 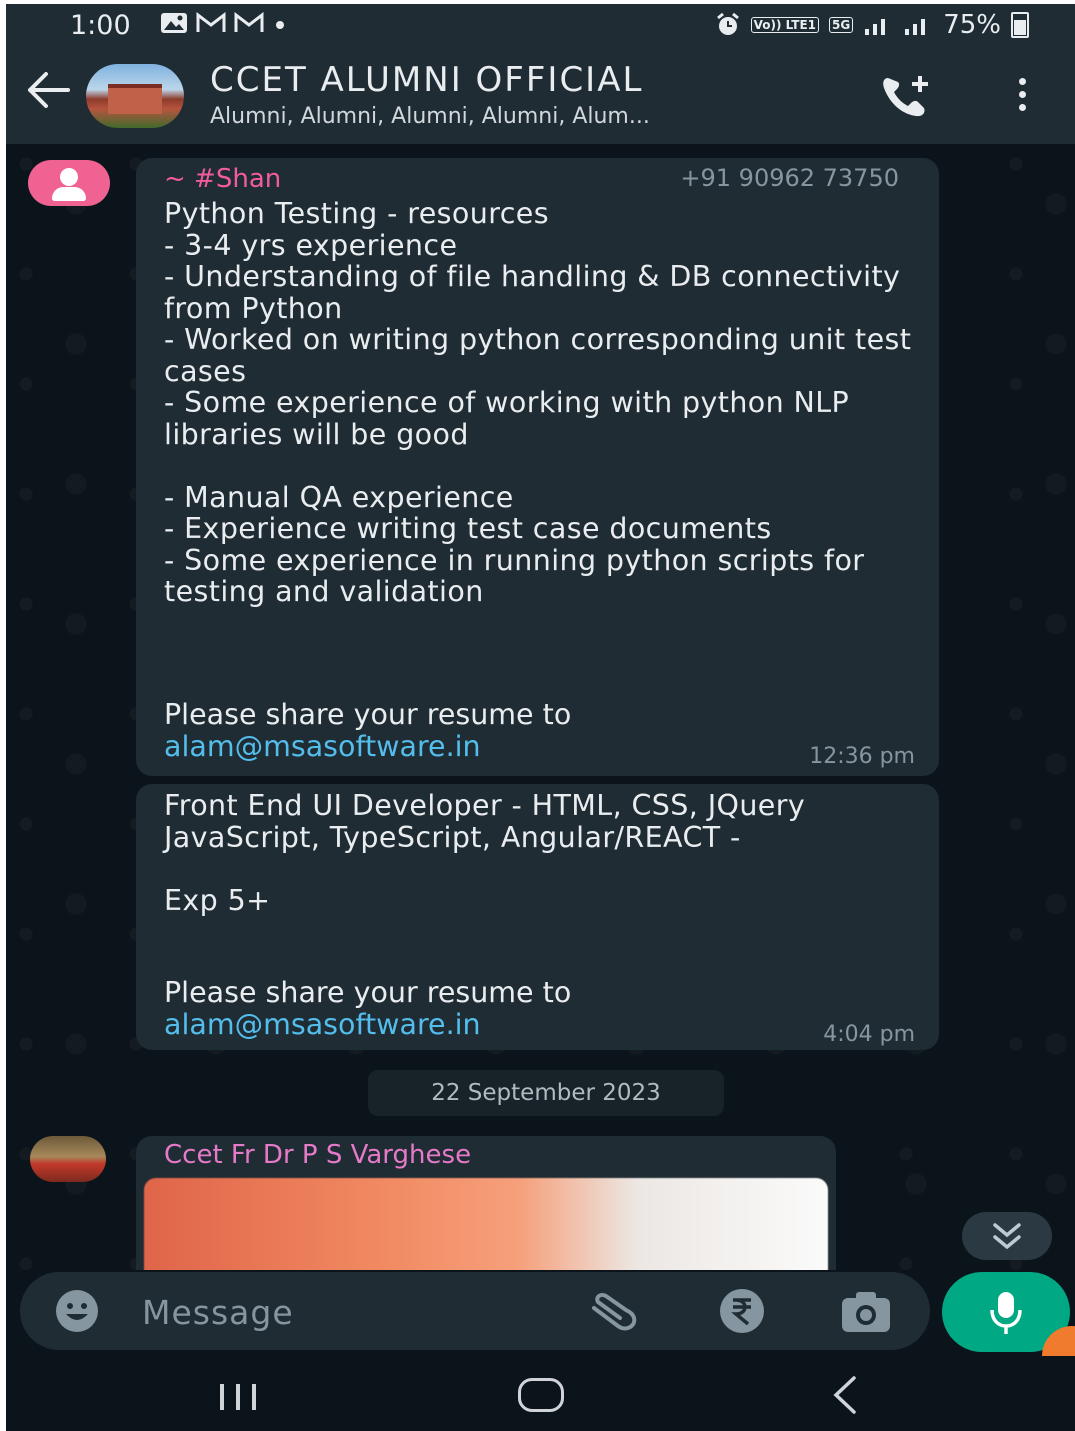 I want to click on notification-icons, so click(x=224, y=23).